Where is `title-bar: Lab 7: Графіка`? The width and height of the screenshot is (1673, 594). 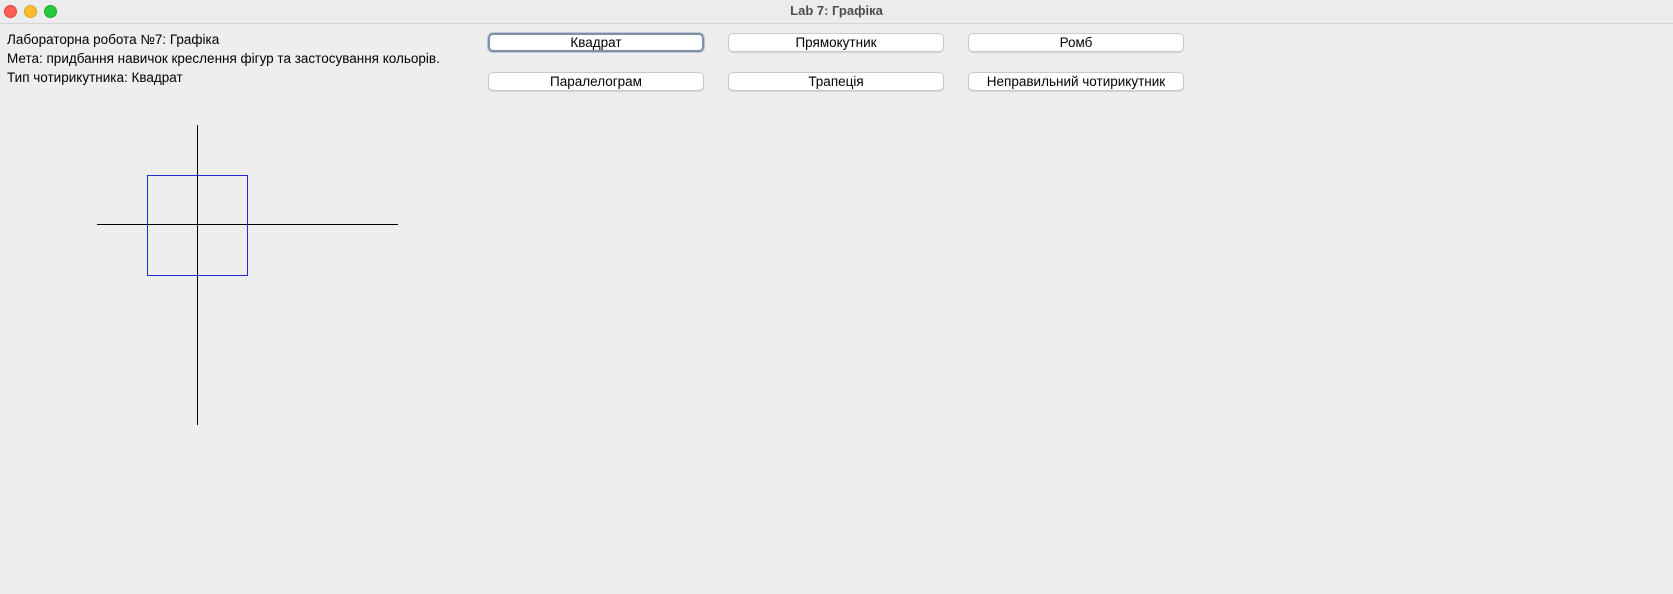 title-bar: Lab 7: Графіка is located at coordinates (836, 12).